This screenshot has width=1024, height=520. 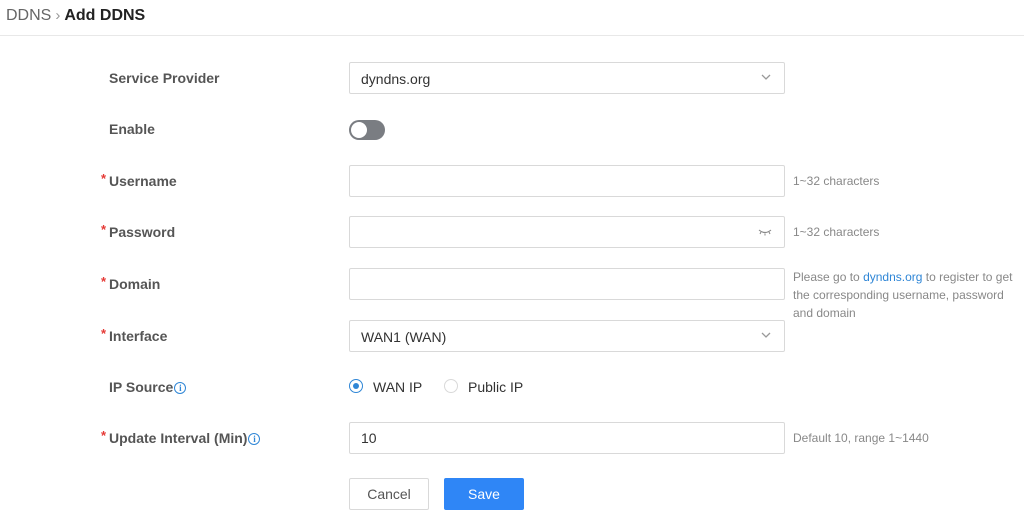 I want to click on enable-toggle, so click(x=367, y=130).